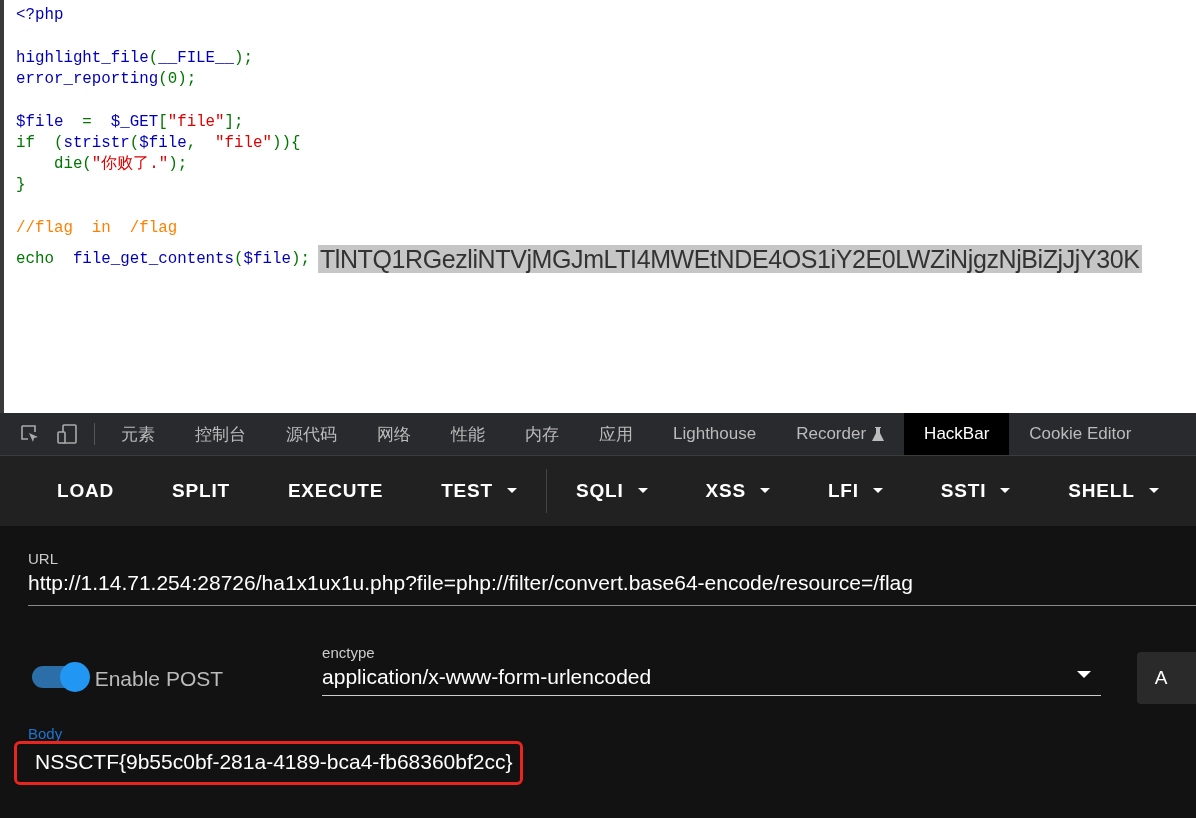  What do you see at coordinates (394, 434) in the screenshot?
I see `devtools-tab: 网络` at bounding box center [394, 434].